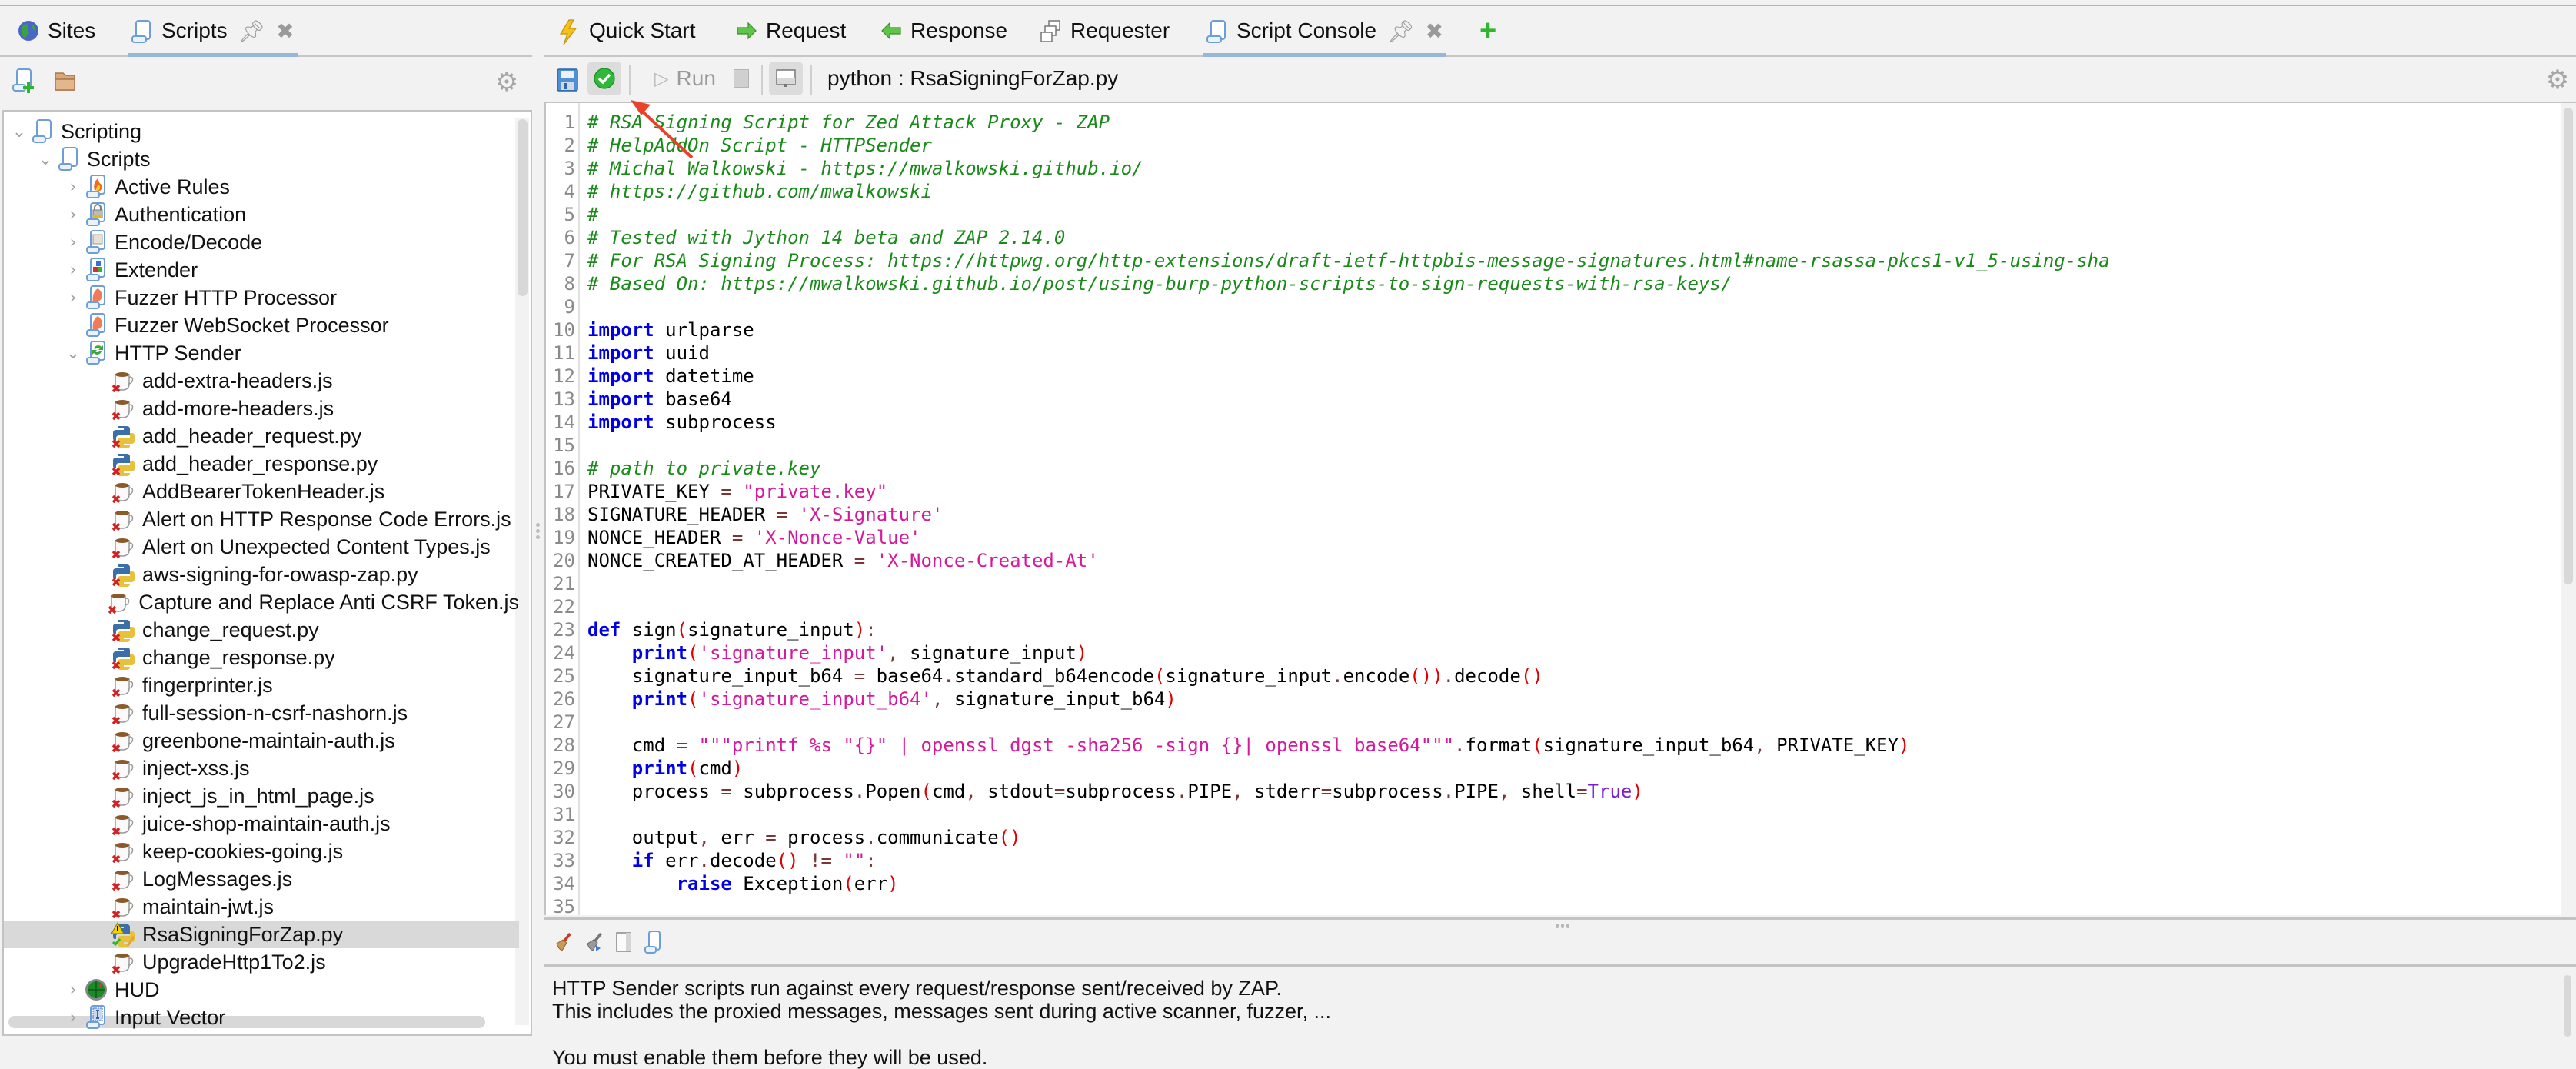  Describe the element at coordinates (948, 676) in the screenshot. I see `code-token: .` at that location.